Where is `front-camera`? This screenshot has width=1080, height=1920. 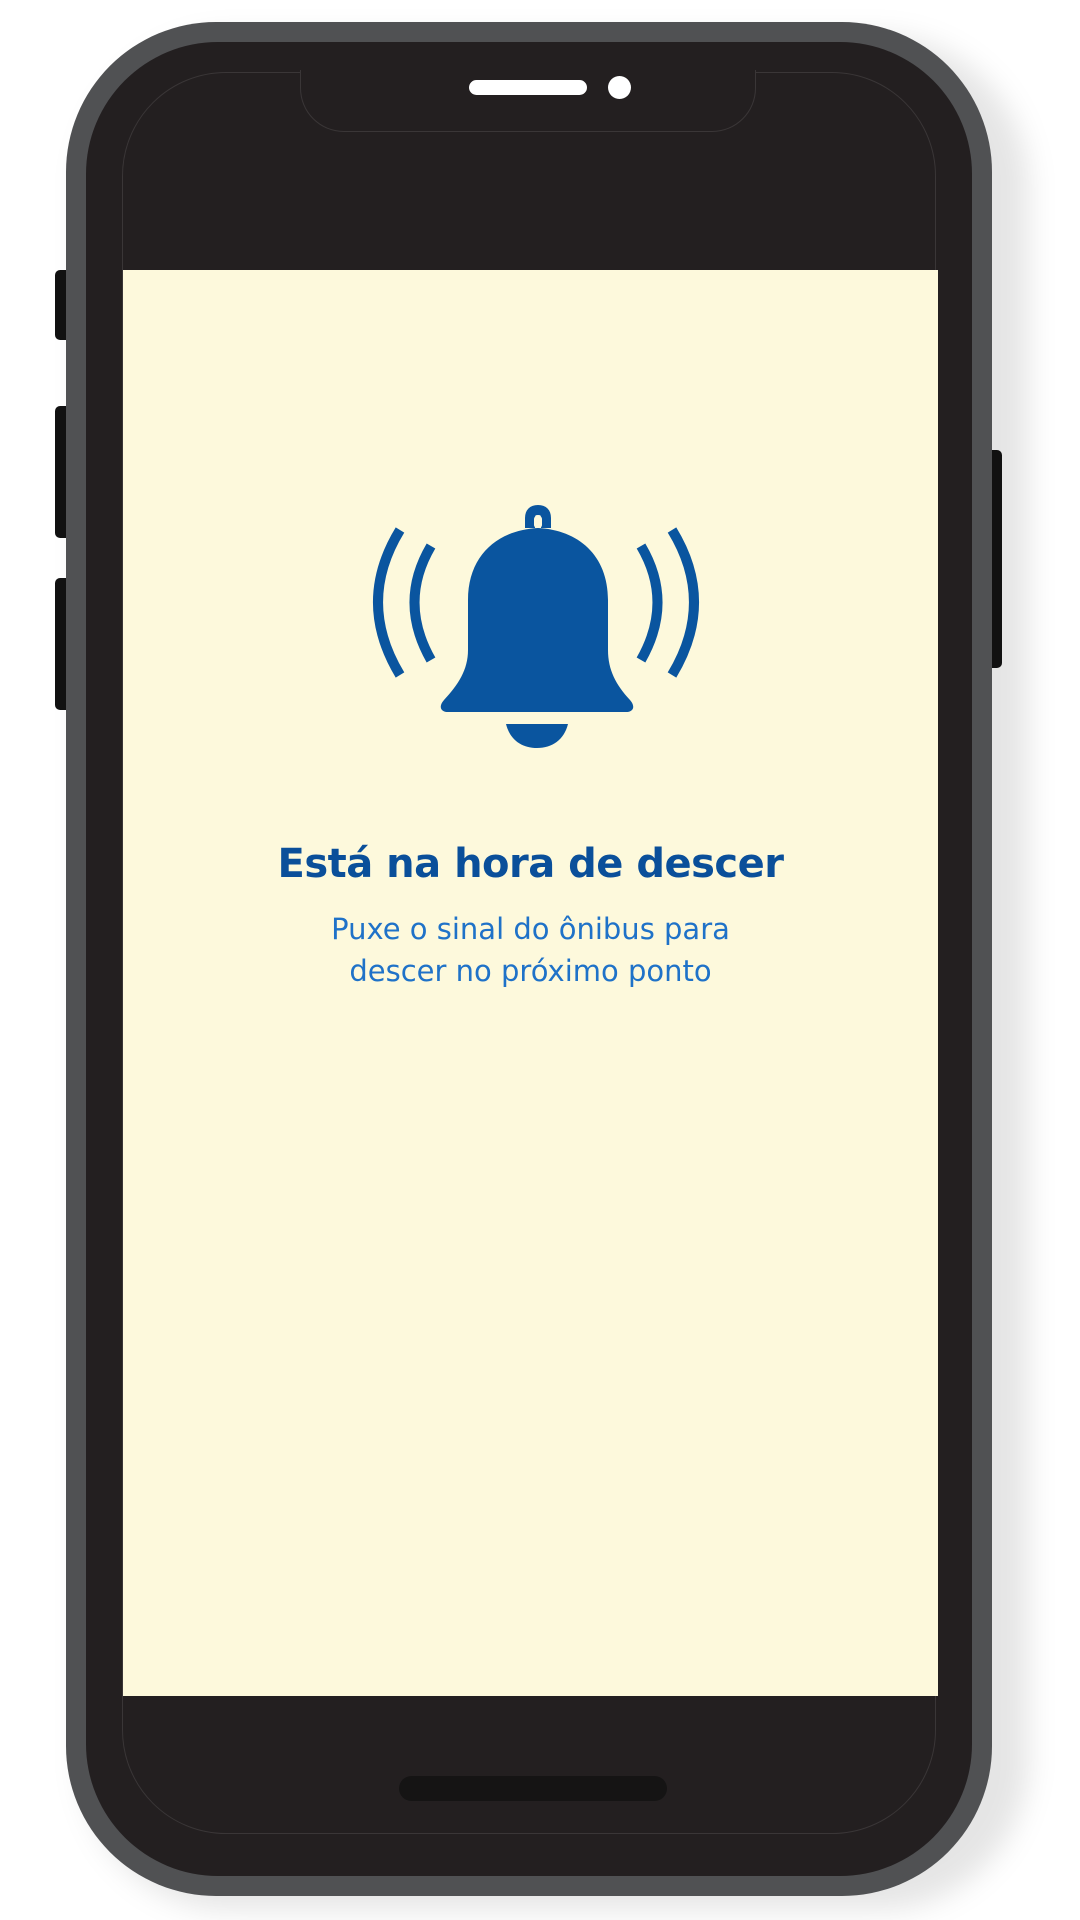
front-camera is located at coordinates (619, 87).